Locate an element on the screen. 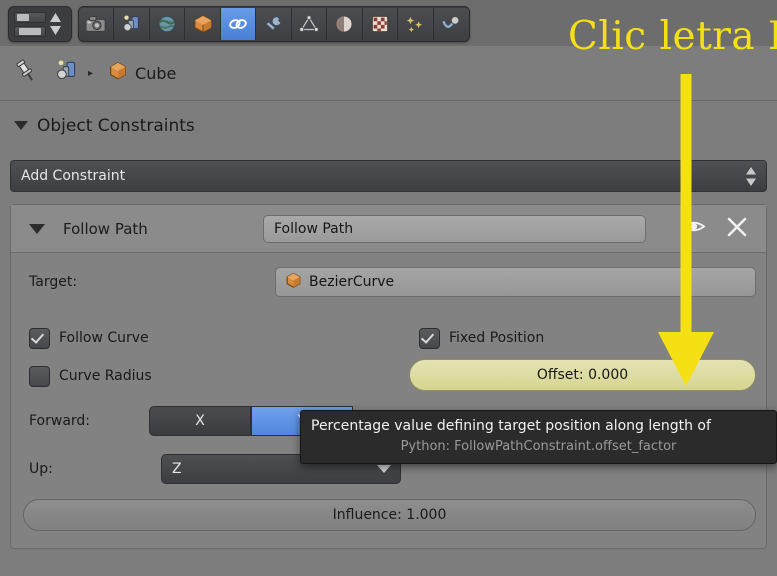 The image size is (777, 576). nav-bar-bottom-icon is located at coordinates (30, 31).